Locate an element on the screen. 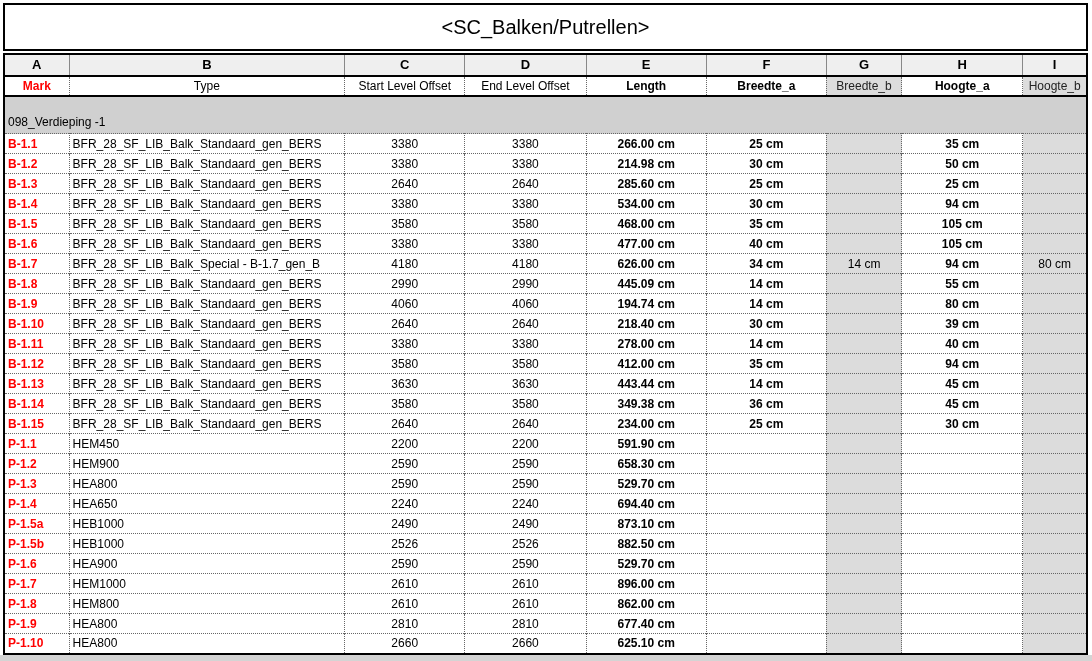 This screenshot has width=1092, height=661. column-header: Hoogte_a is located at coordinates (962, 85).